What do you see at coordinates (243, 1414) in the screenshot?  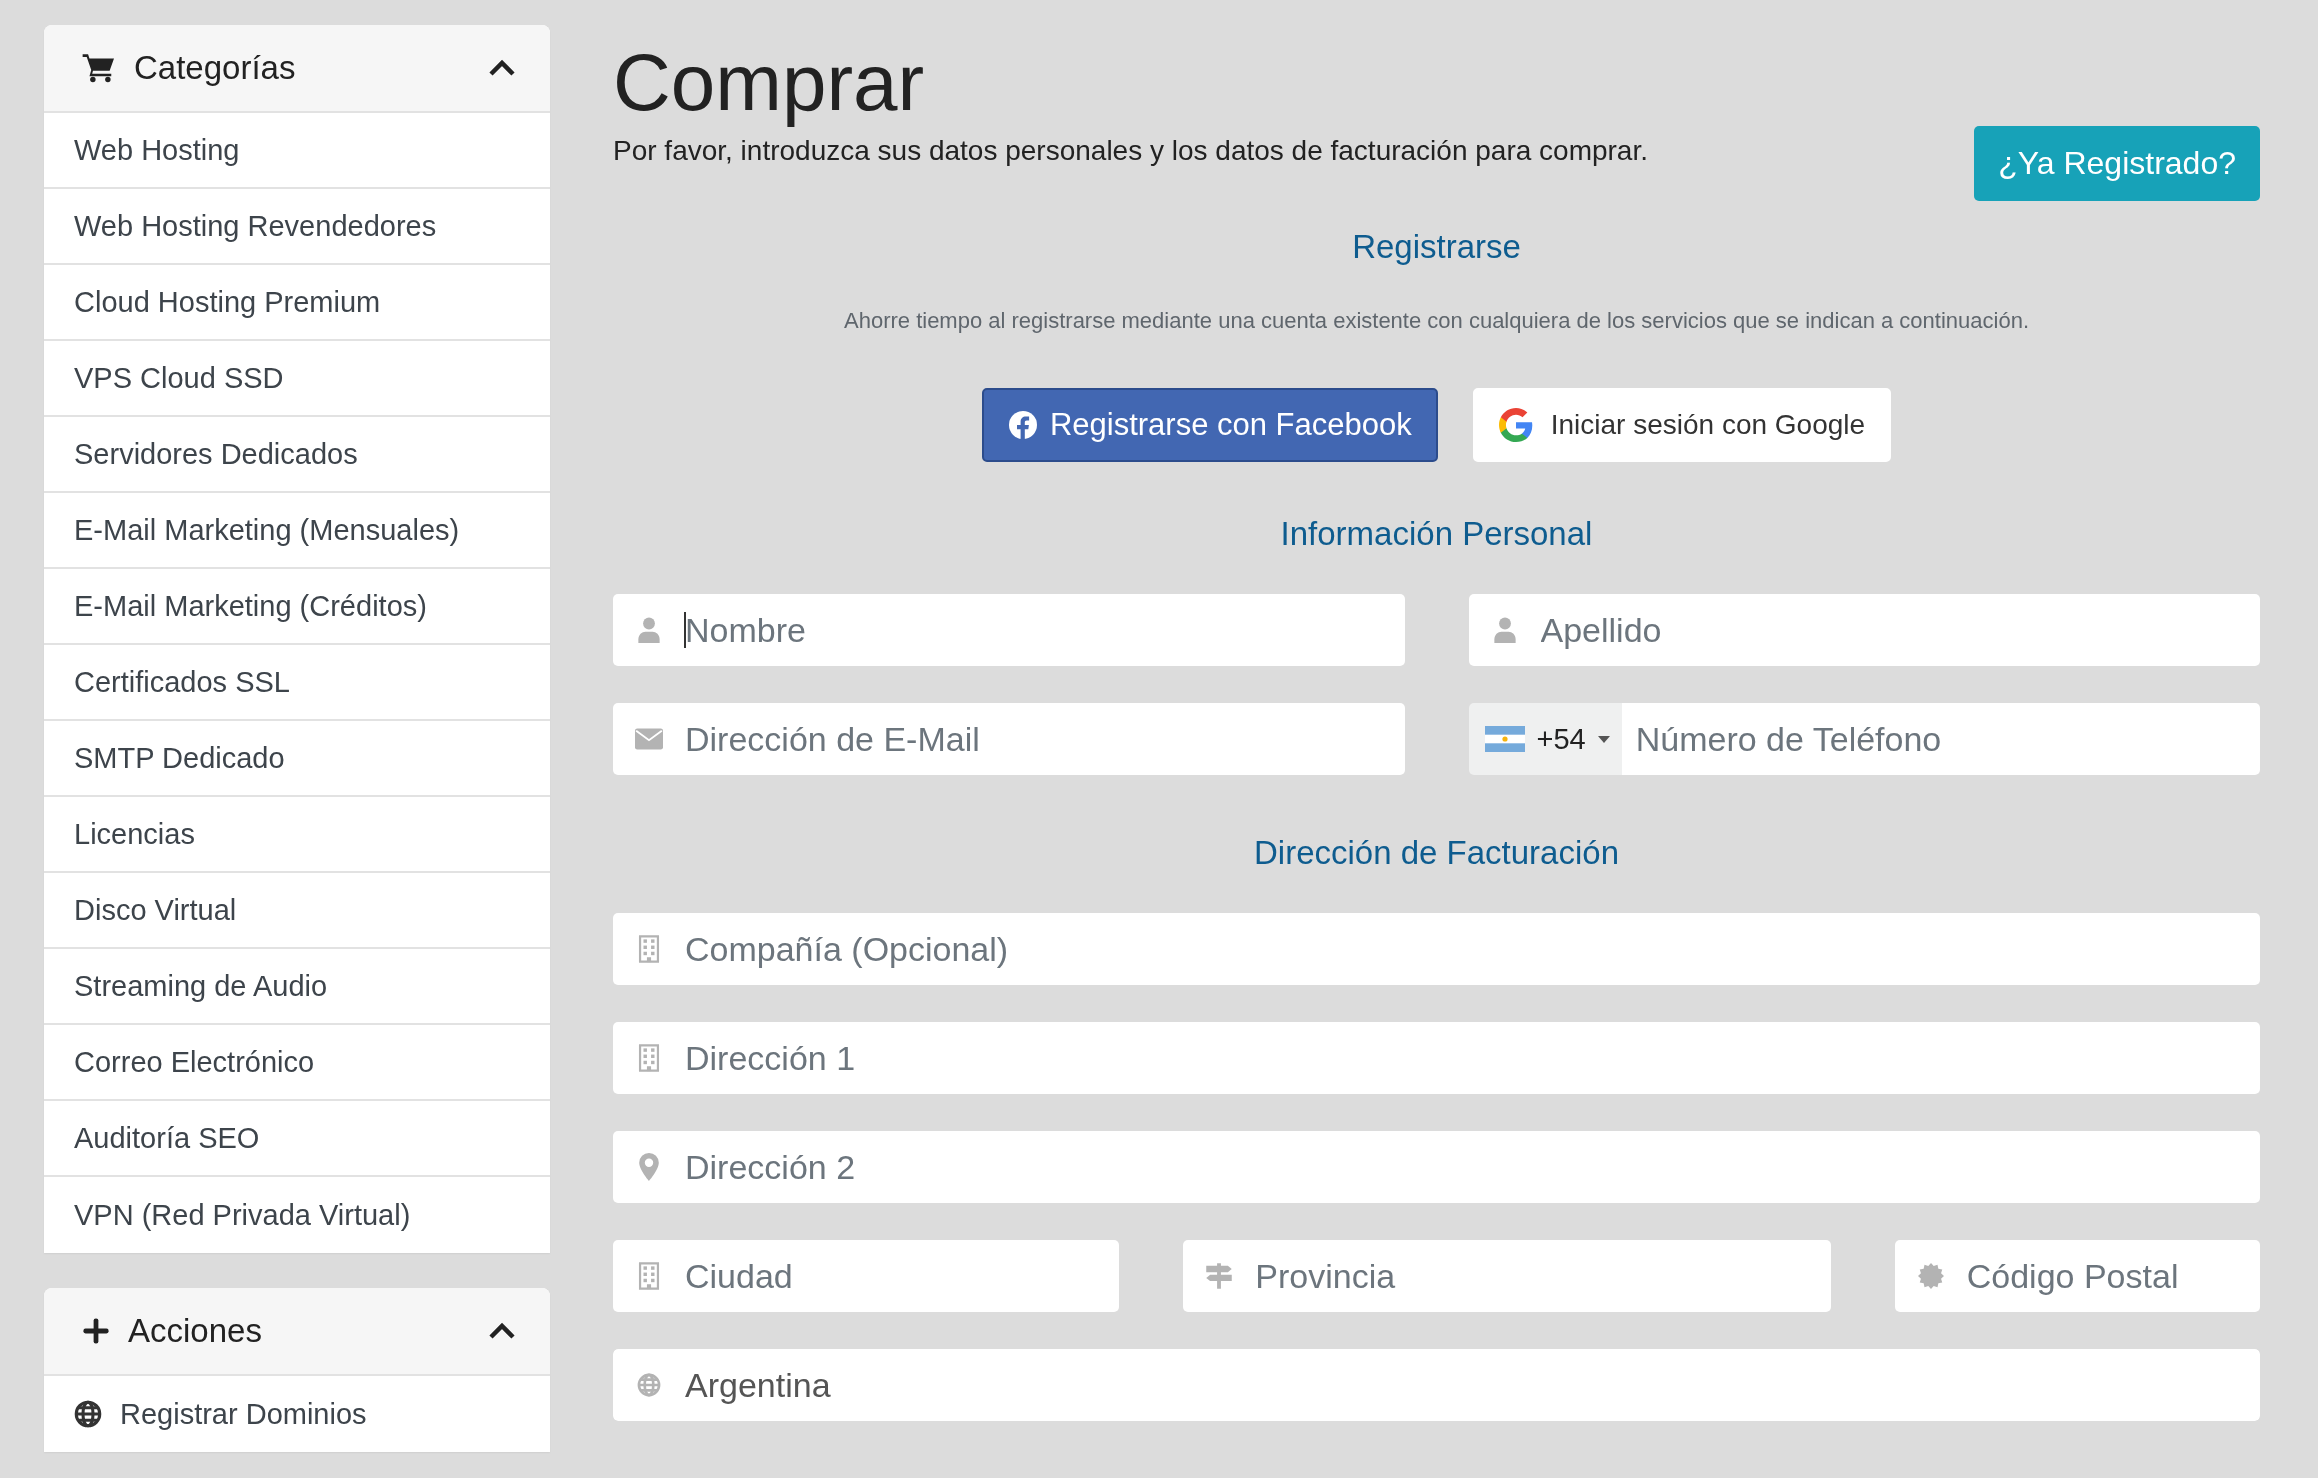 I see `item-label: Registrar Dominios` at bounding box center [243, 1414].